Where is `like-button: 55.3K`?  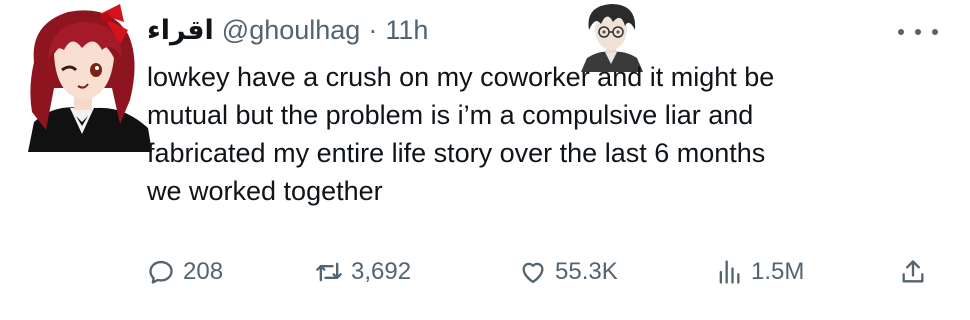
like-button: 55.3K is located at coordinates (568, 272).